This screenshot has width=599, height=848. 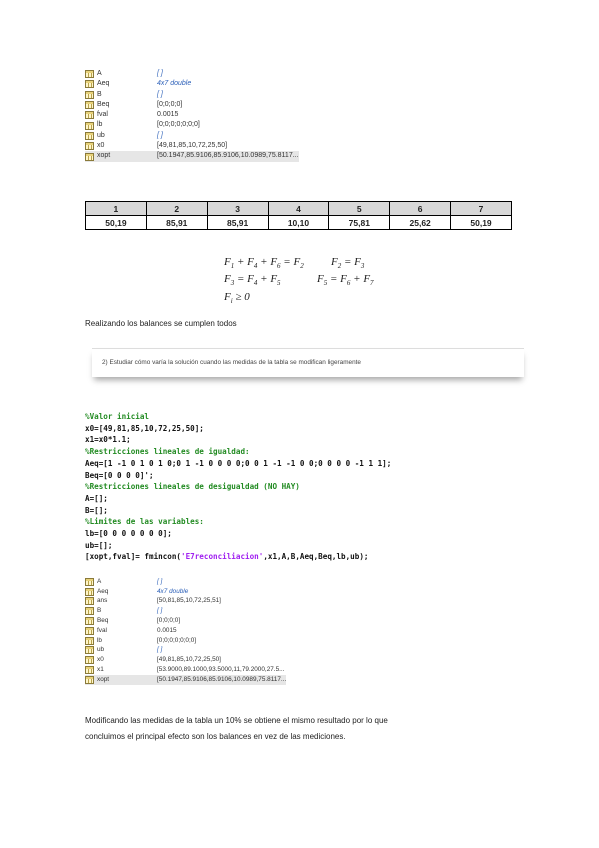 I want to click on table-header-cell: 4, so click(x=298, y=208).